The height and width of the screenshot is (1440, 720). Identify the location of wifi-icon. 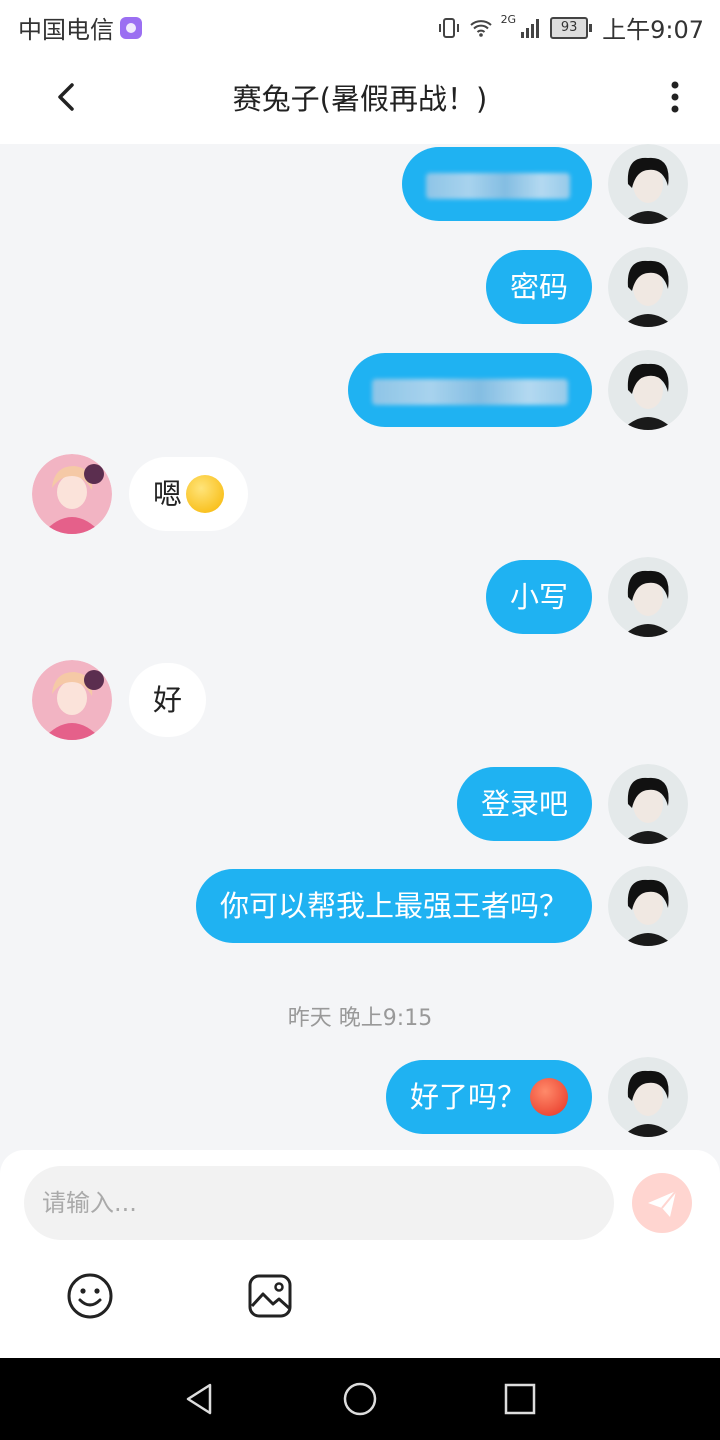
(480, 28).